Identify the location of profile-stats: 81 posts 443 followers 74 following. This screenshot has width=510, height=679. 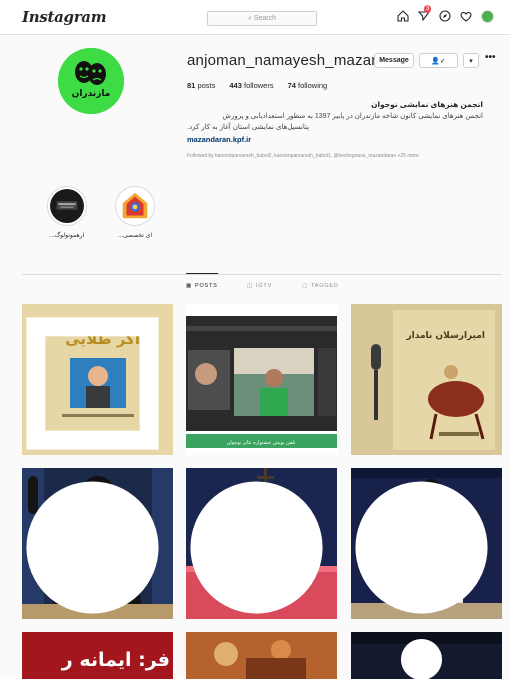
(257, 85).